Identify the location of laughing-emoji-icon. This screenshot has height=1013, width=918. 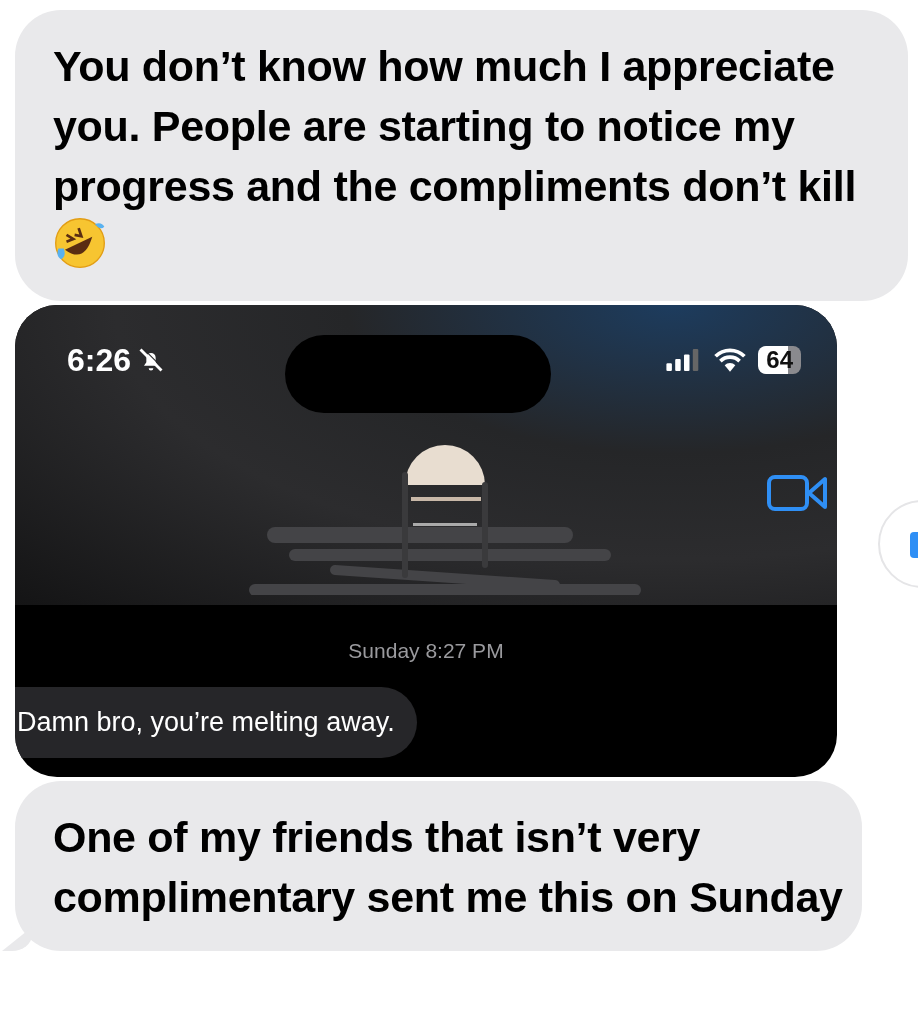
(80, 243).